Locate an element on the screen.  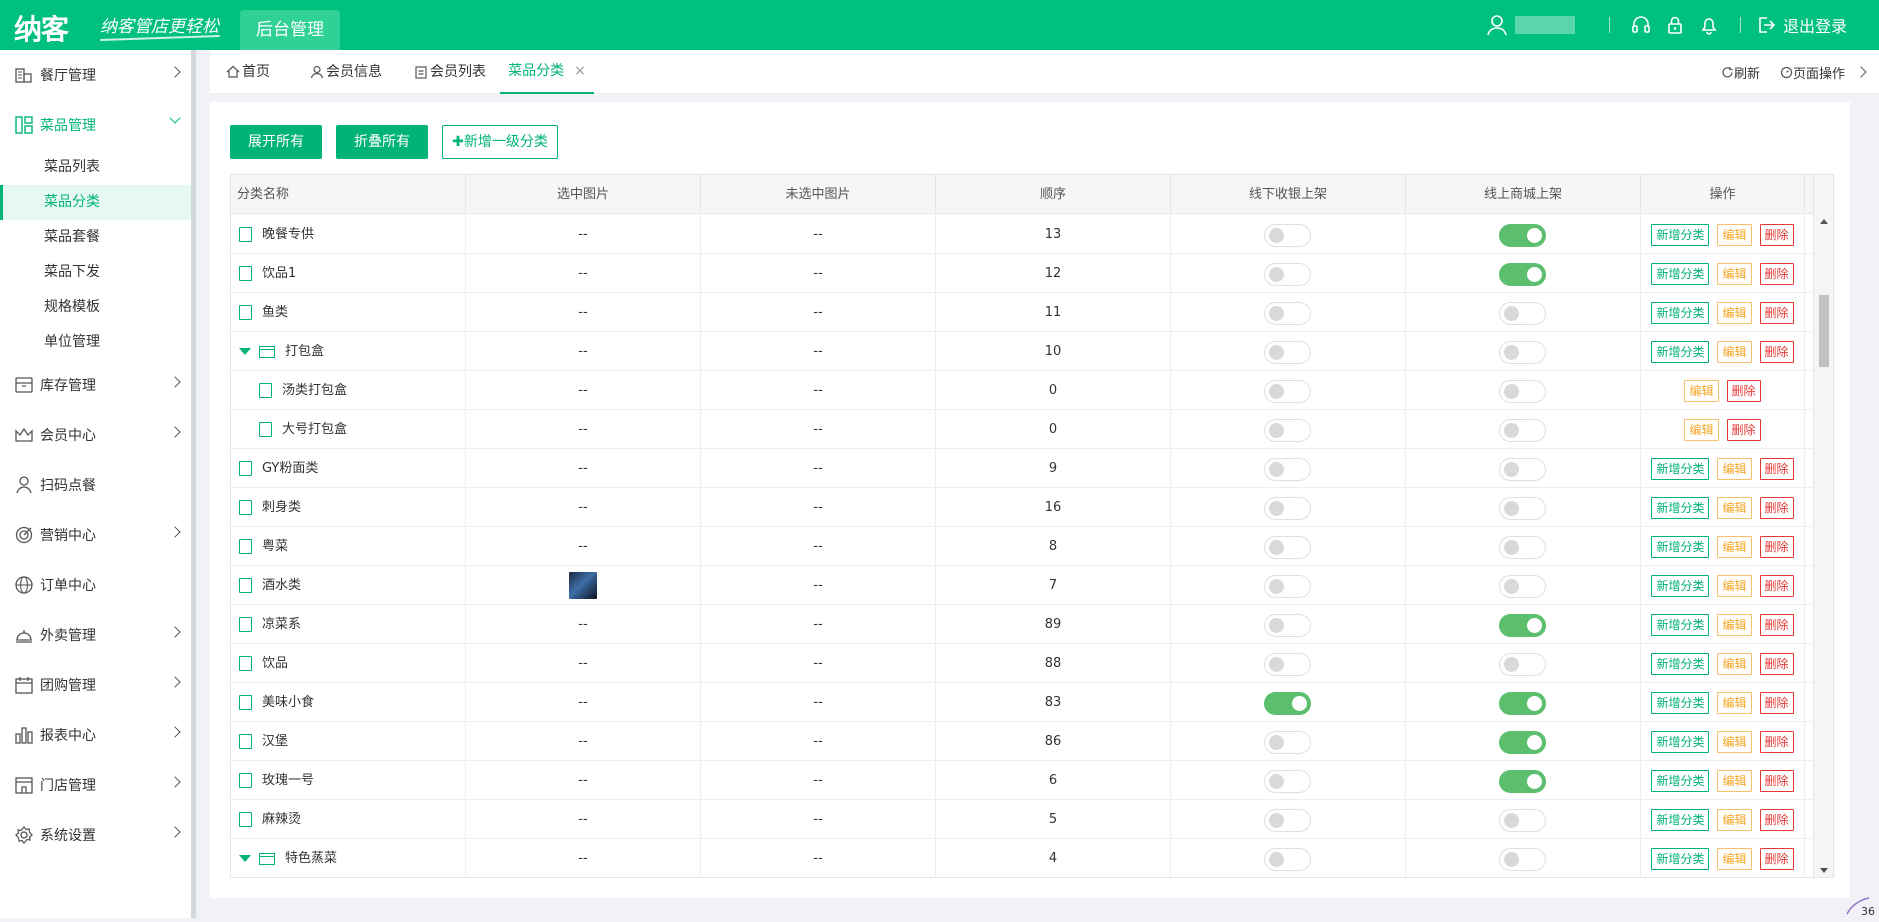
tab-member-list: 会员列表 is located at coordinates (450, 72).